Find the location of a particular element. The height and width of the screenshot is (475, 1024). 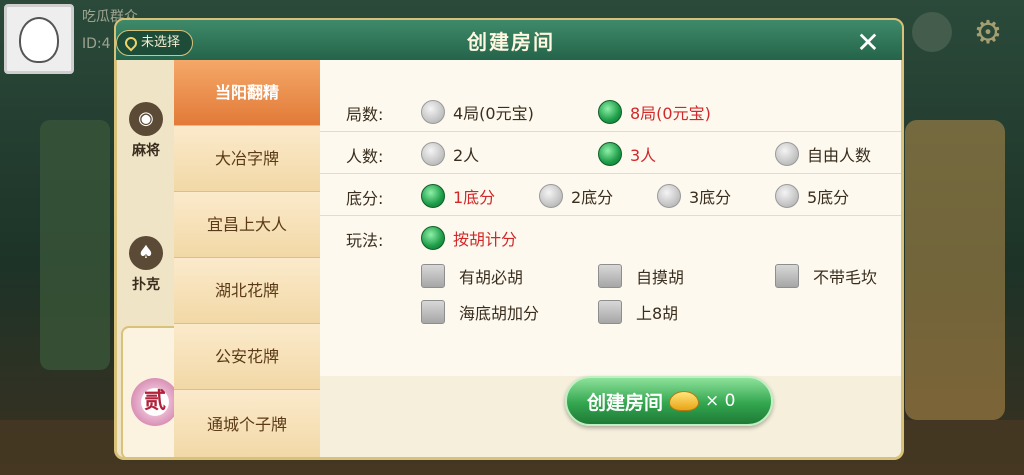

rounds-row: 局数: 4局(0元宝) 8局(0元宝) is located at coordinates (610, 112).